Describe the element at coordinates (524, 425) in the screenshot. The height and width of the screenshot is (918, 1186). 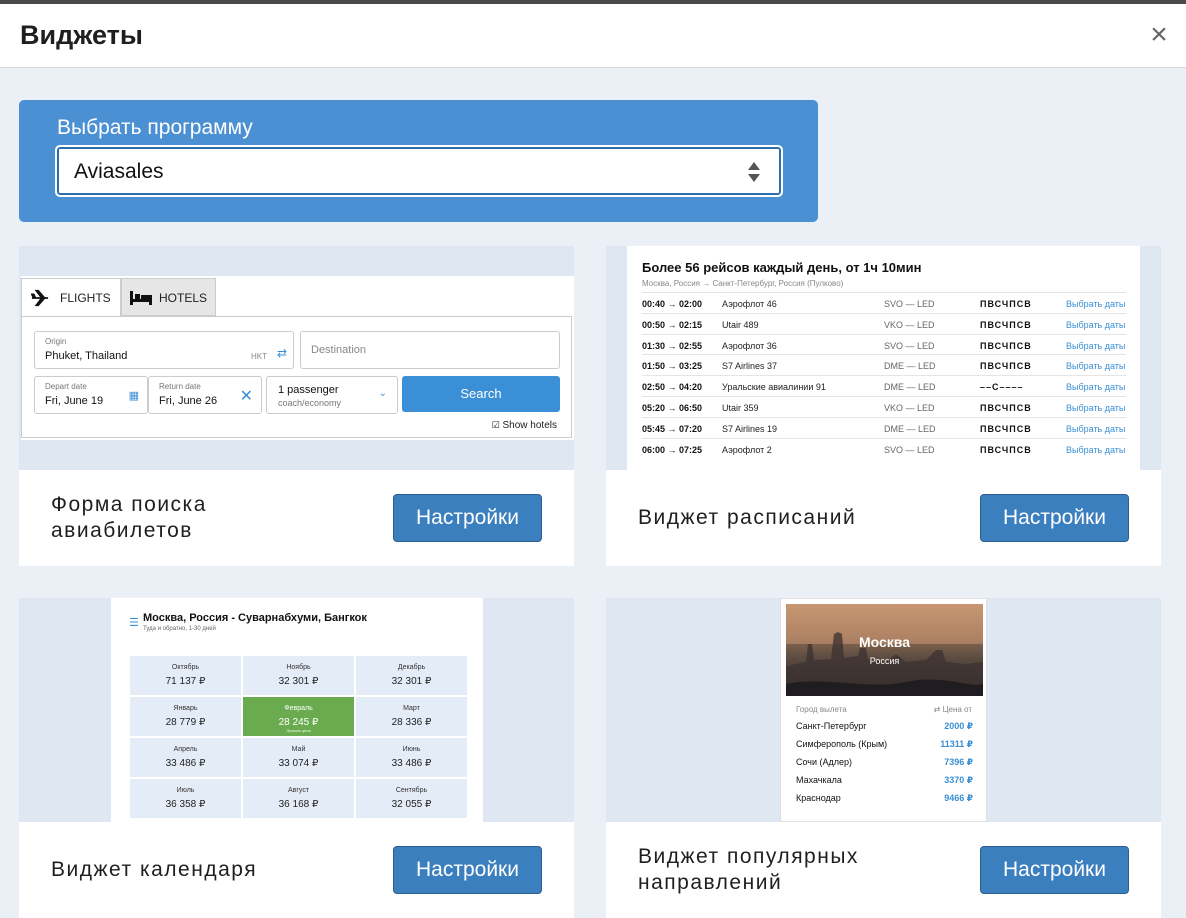
I see `show-hotels-checkbox: ☑ Show hotels` at that location.